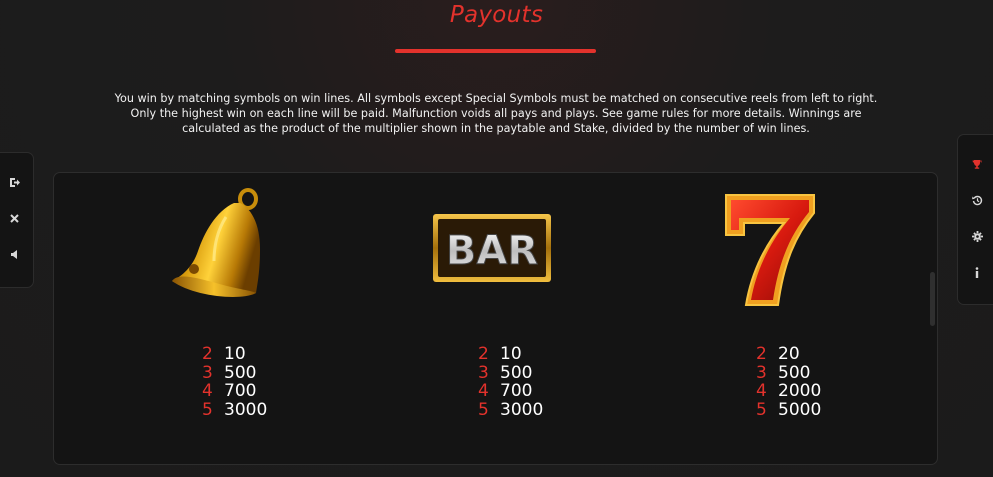 Image resolution: width=993 pixels, height=477 pixels. I want to click on sound-icon, so click(13, 254).